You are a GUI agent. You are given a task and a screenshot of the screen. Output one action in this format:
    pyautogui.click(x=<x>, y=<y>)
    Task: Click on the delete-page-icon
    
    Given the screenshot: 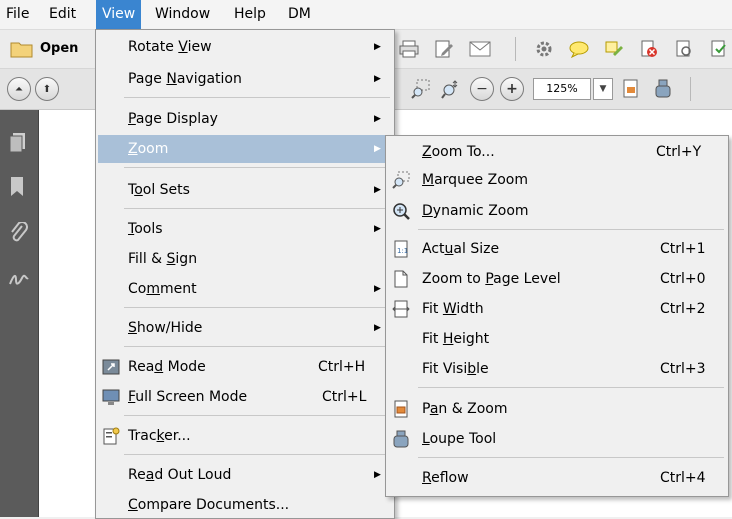 What is the action you would take?
    pyautogui.click(x=649, y=49)
    